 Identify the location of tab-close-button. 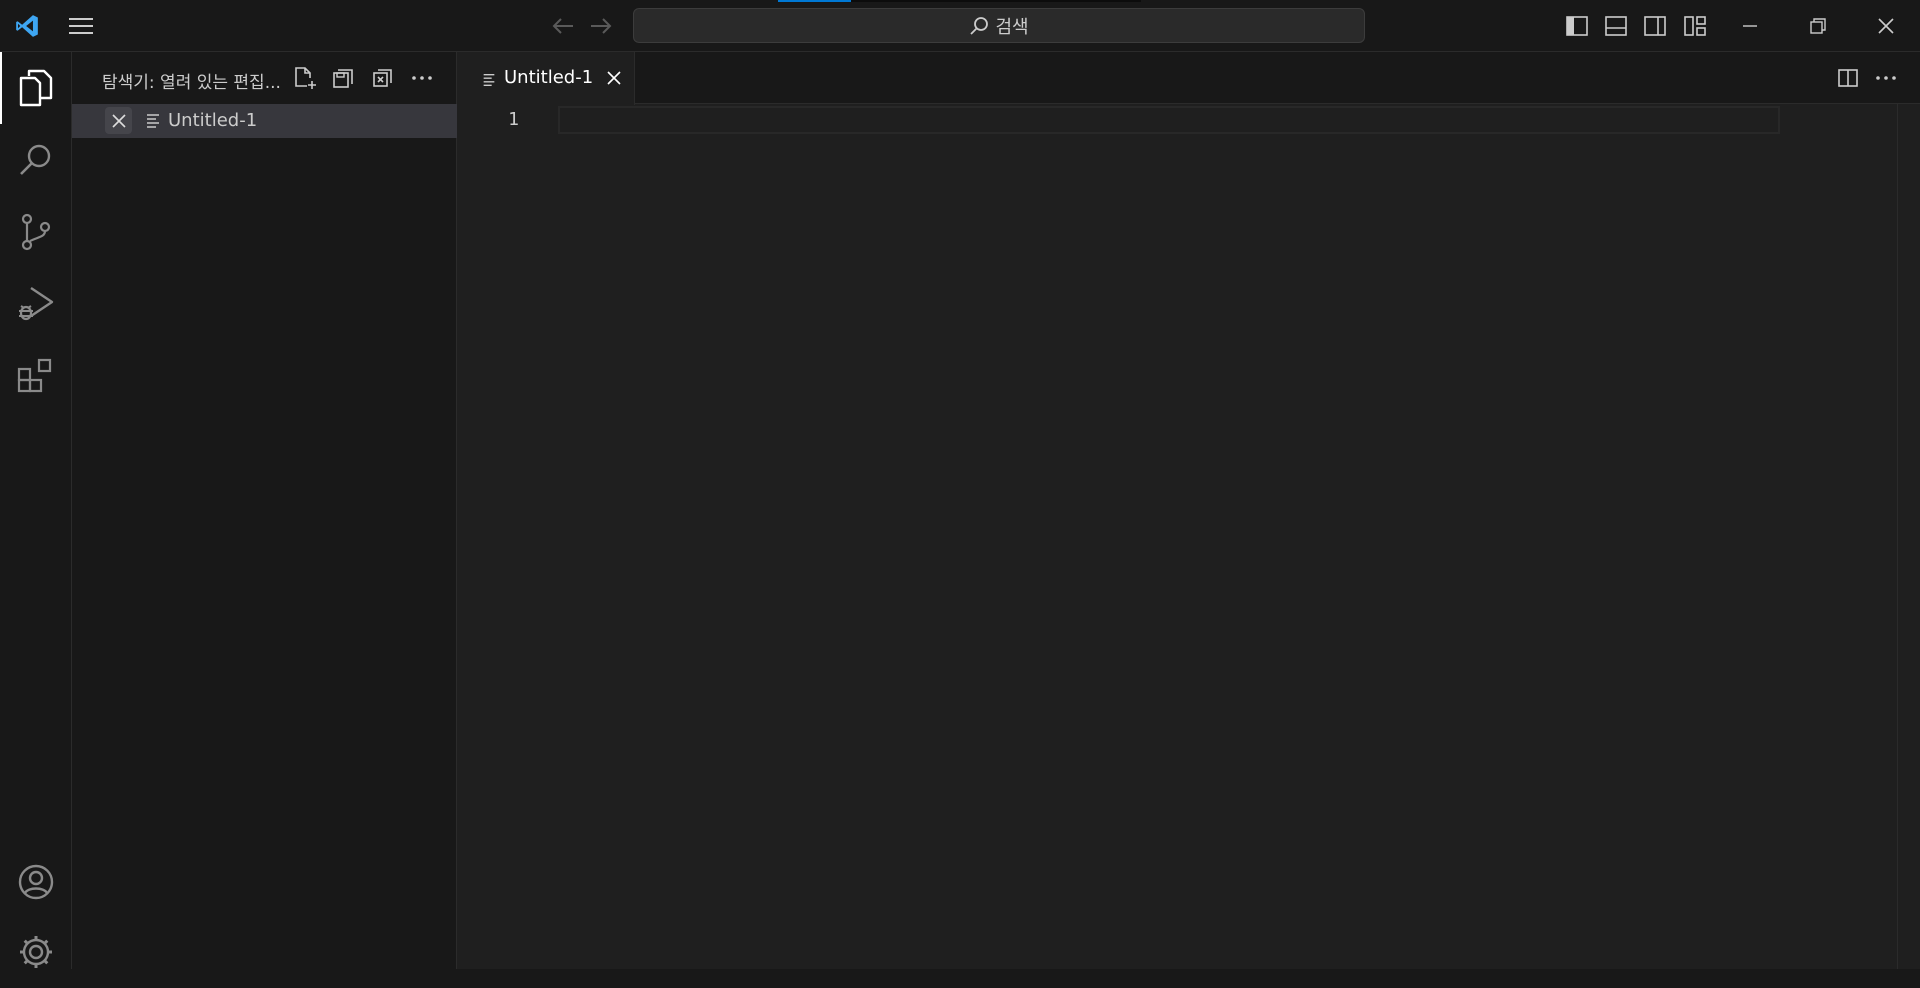
(614, 78).